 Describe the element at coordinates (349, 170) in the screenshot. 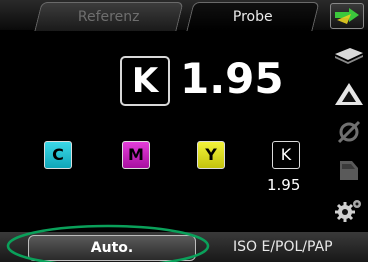

I see `device-icon` at that location.